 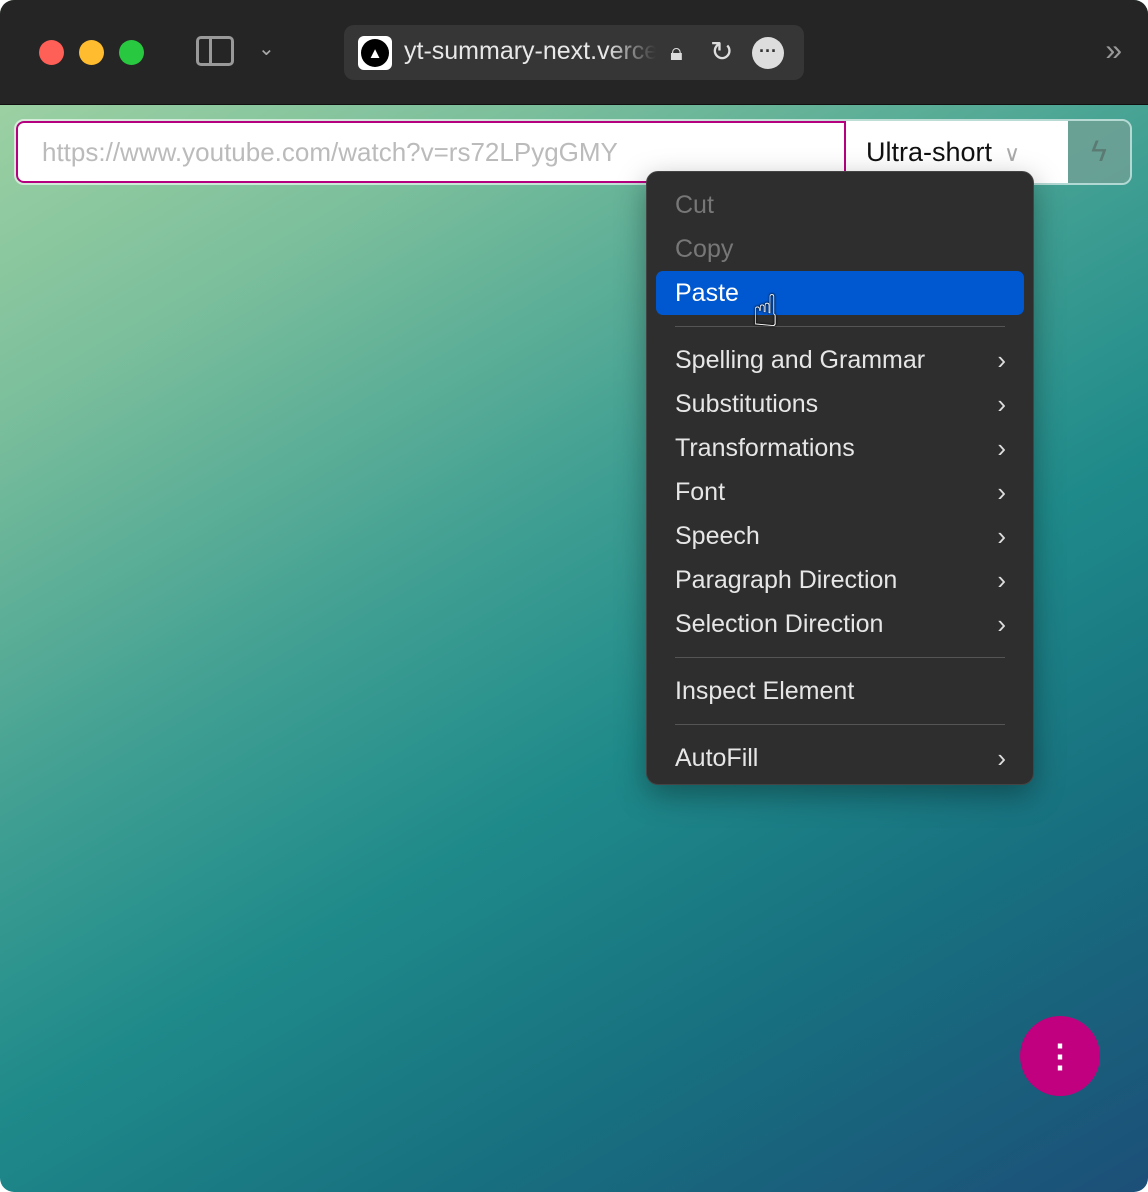 What do you see at coordinates (840, 404) in the screenshot?
I see `menu-item-substitutions: Substitutions ›` at bounding box center [840, 404].